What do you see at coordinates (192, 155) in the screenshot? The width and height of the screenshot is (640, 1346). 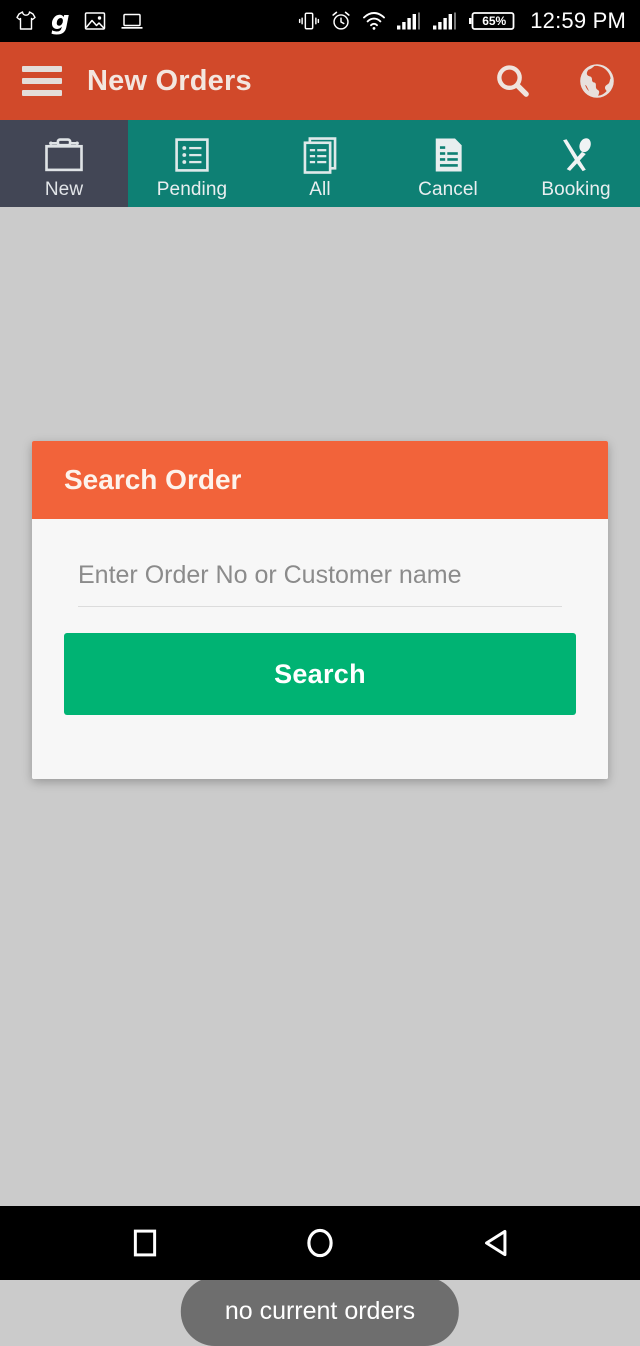 I see `checklist-icon` at bounding box center [192, 155].